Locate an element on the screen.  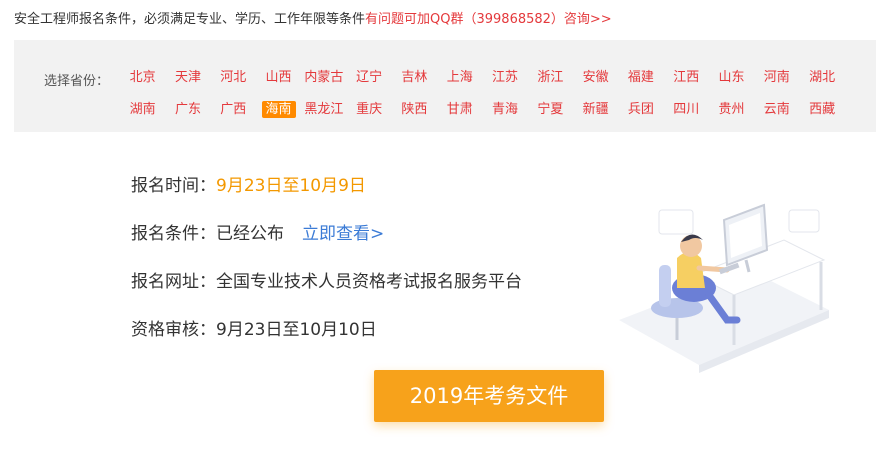
province-label-text: 兵团 is located at coordinates (640, 109).